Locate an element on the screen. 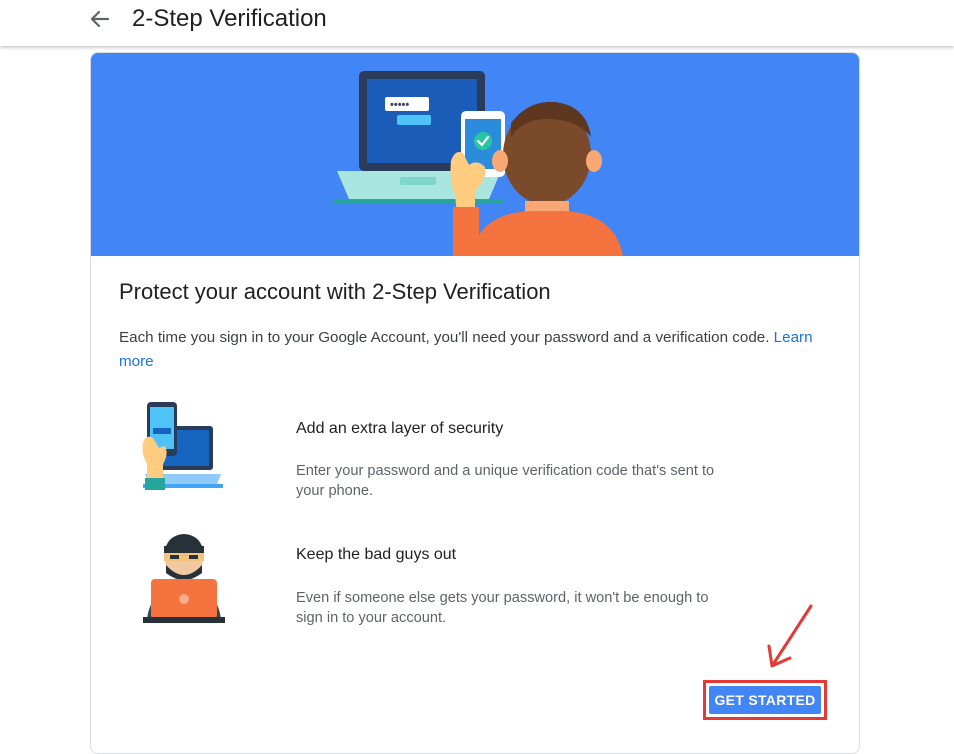  feature-illustration-security is located at coordinates (179, 450).